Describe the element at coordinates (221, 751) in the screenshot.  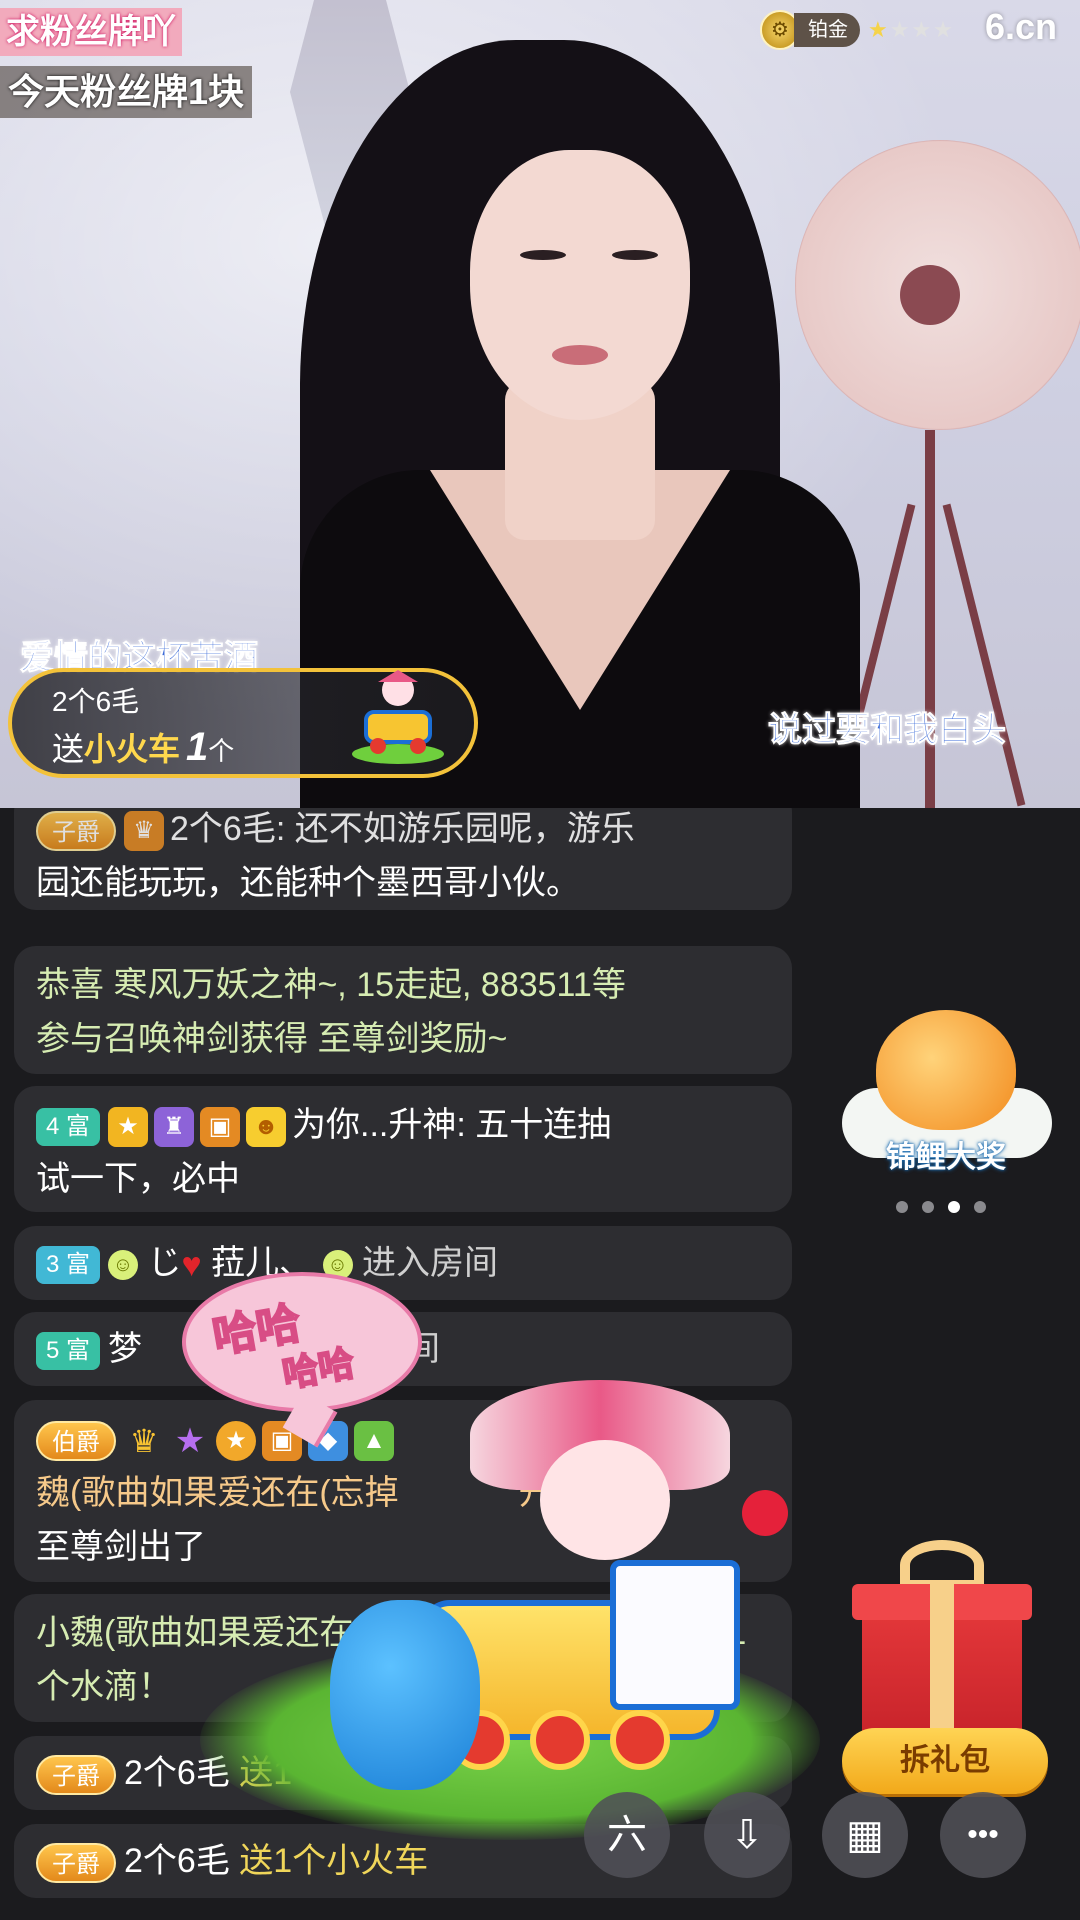
I see `gift-unit: 个` at that location.